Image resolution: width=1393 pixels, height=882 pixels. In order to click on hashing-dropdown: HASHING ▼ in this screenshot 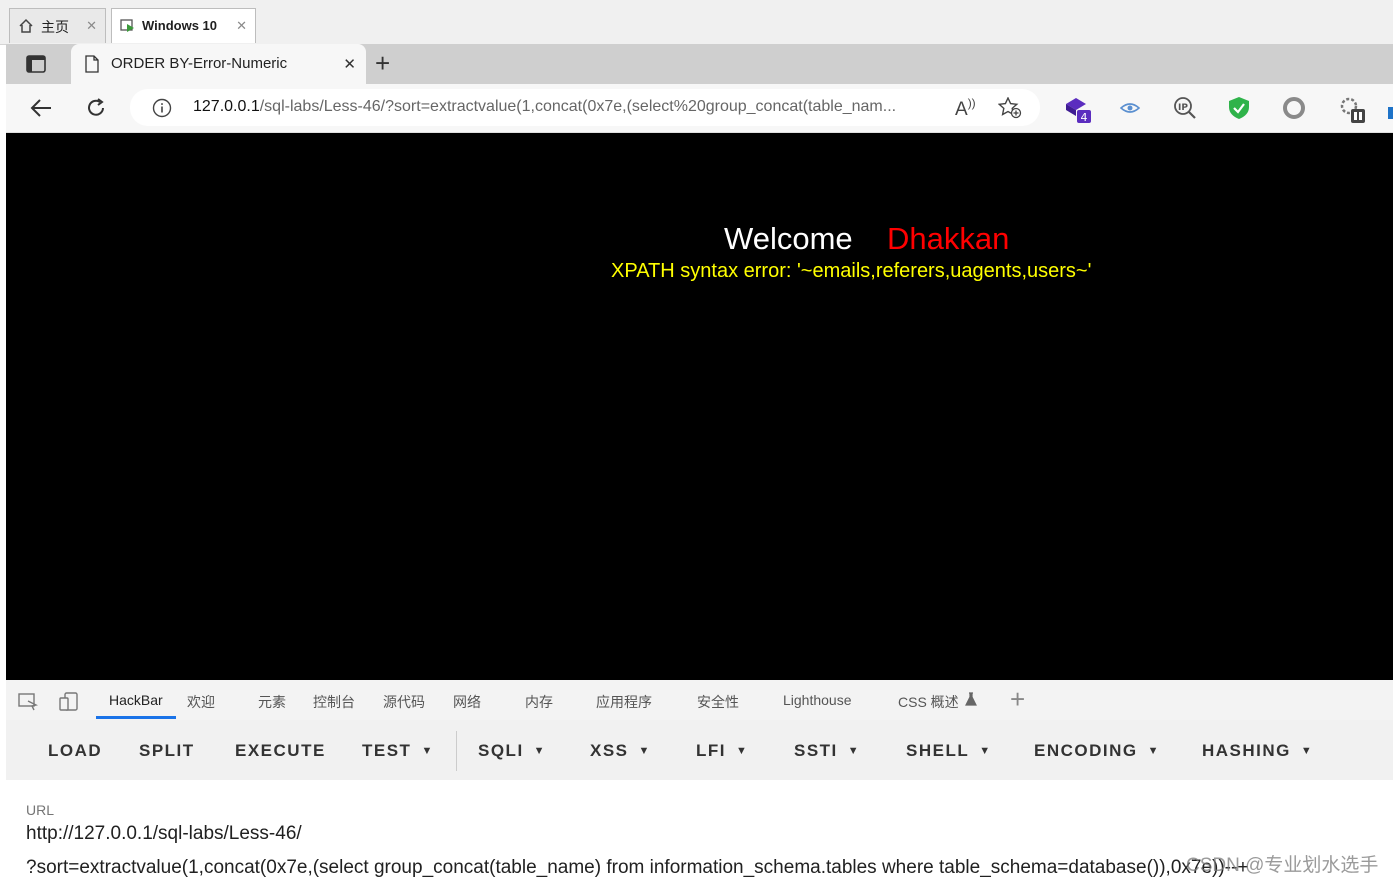, I will do `click(1257, 751)`.